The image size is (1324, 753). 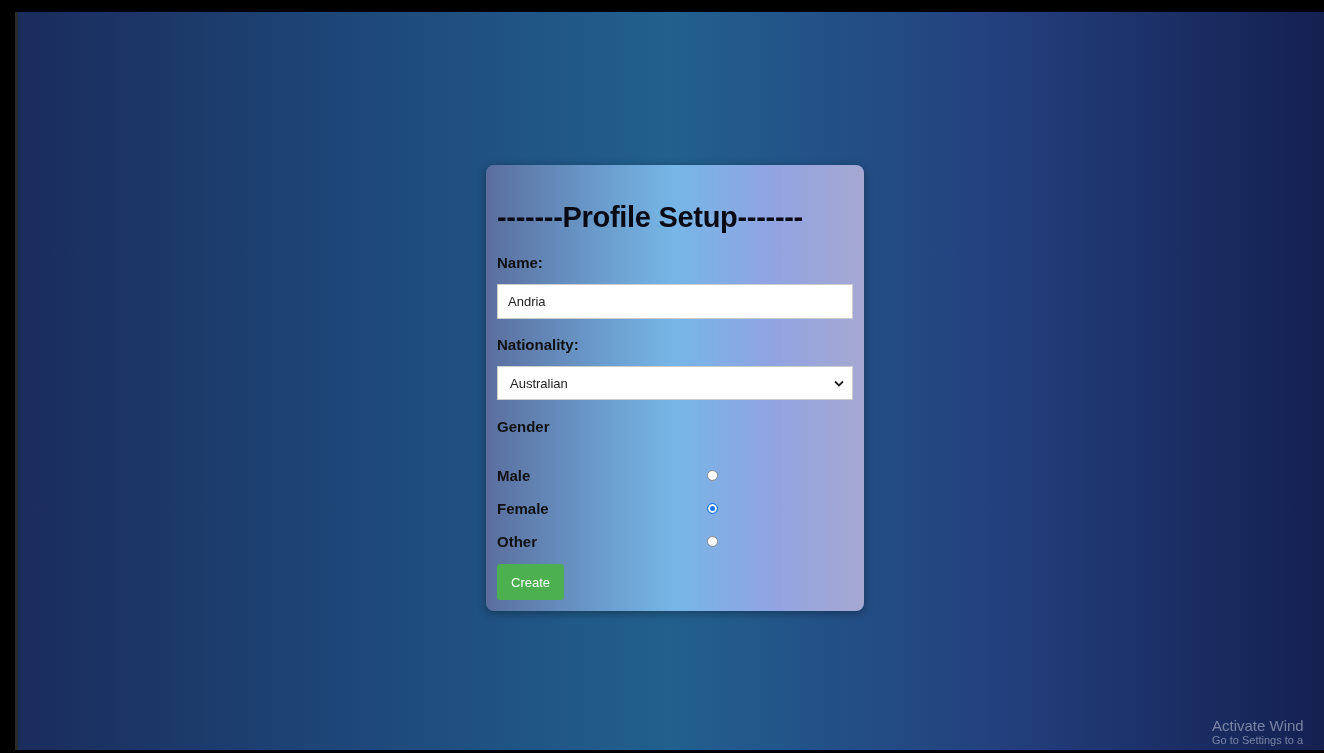 I want to click on nationality-select: Australian, so click(x=675, y=383).